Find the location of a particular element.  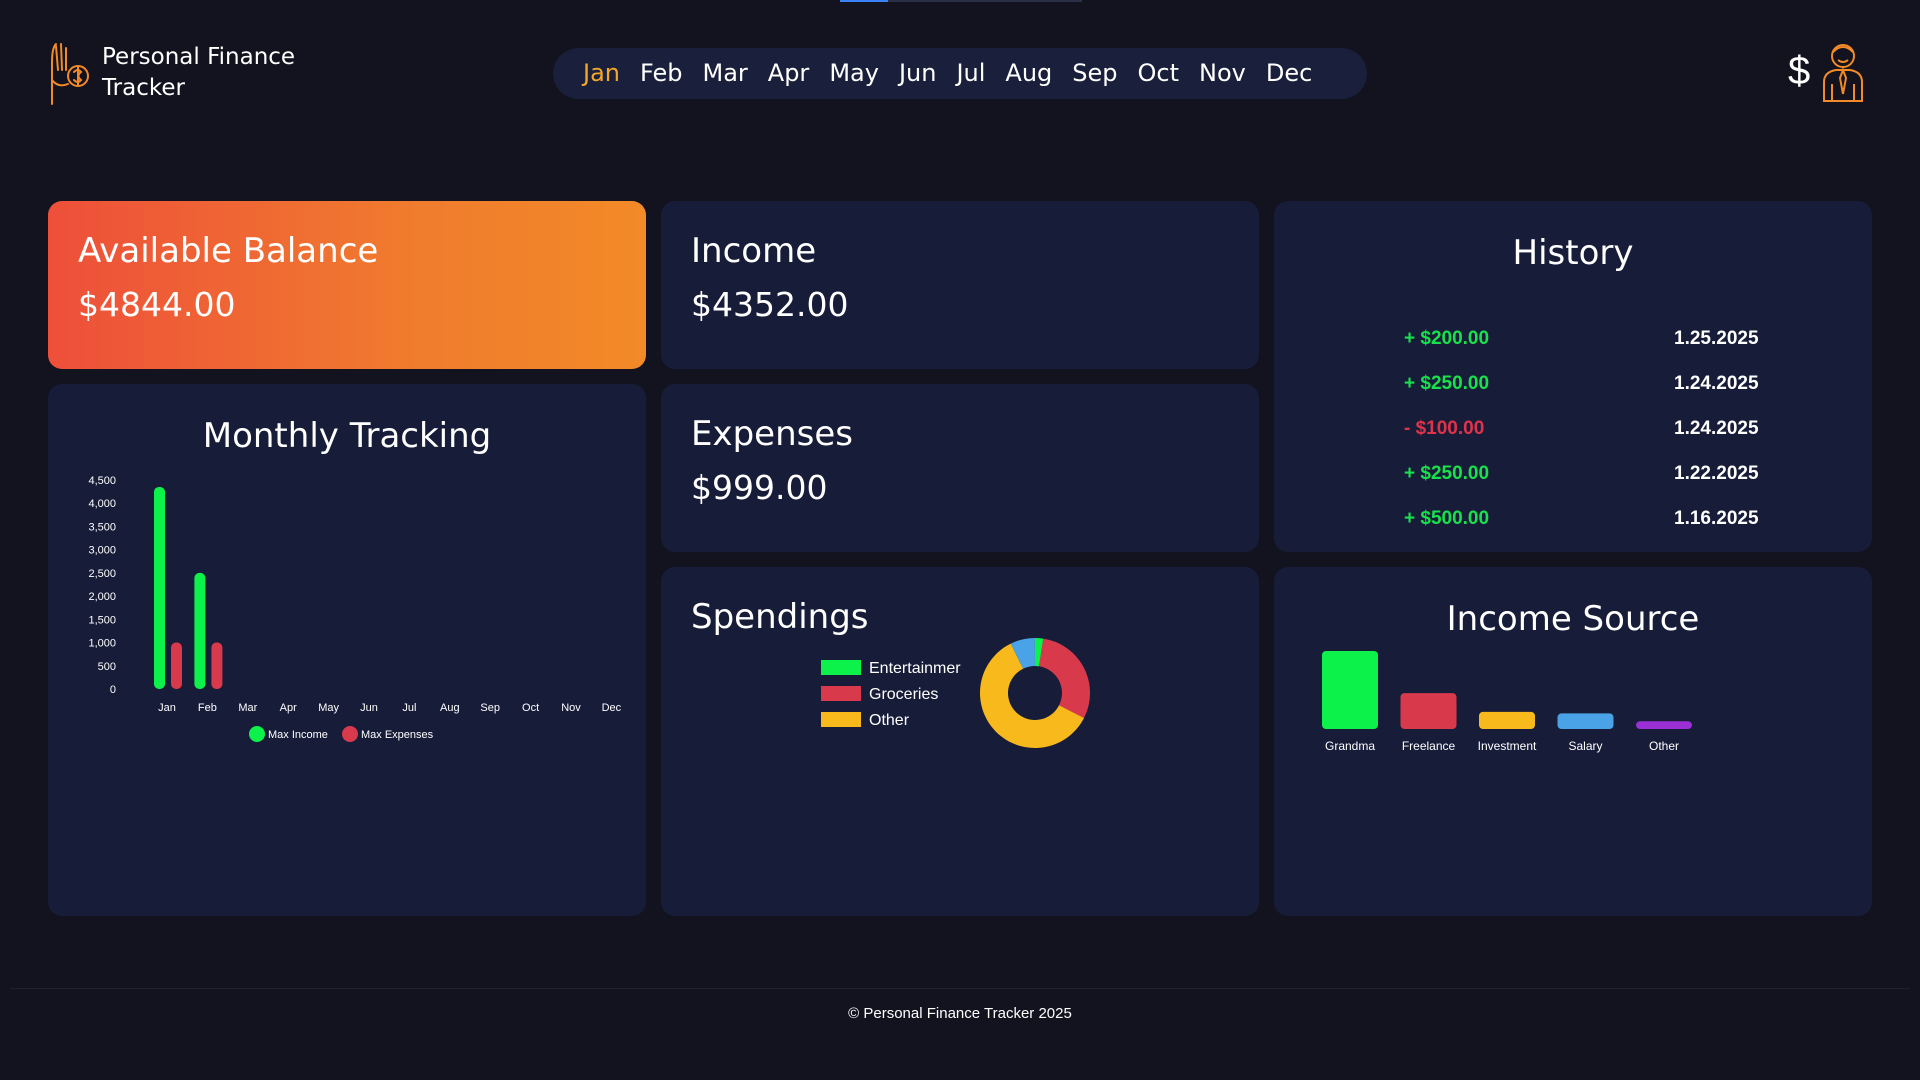

legend-label: Max Income is located at coordinates (298, 735).